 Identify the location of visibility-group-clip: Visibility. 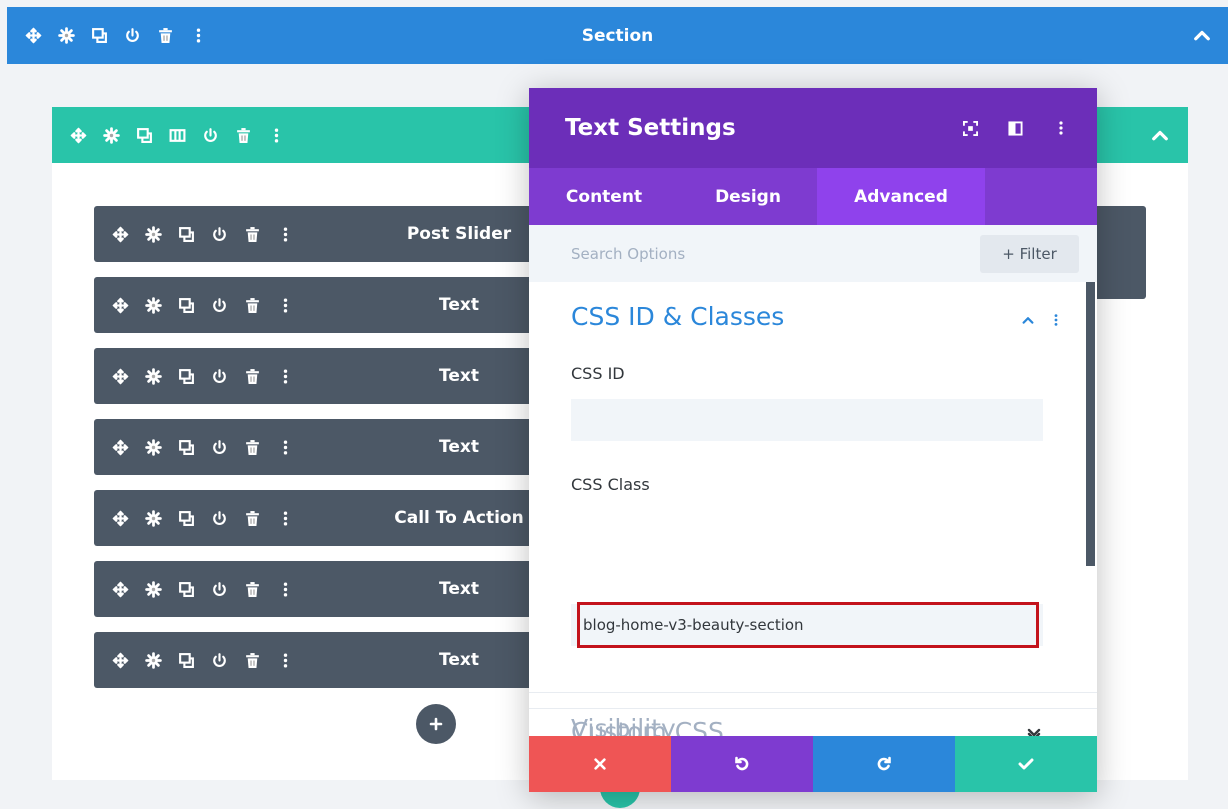
(813, 722).